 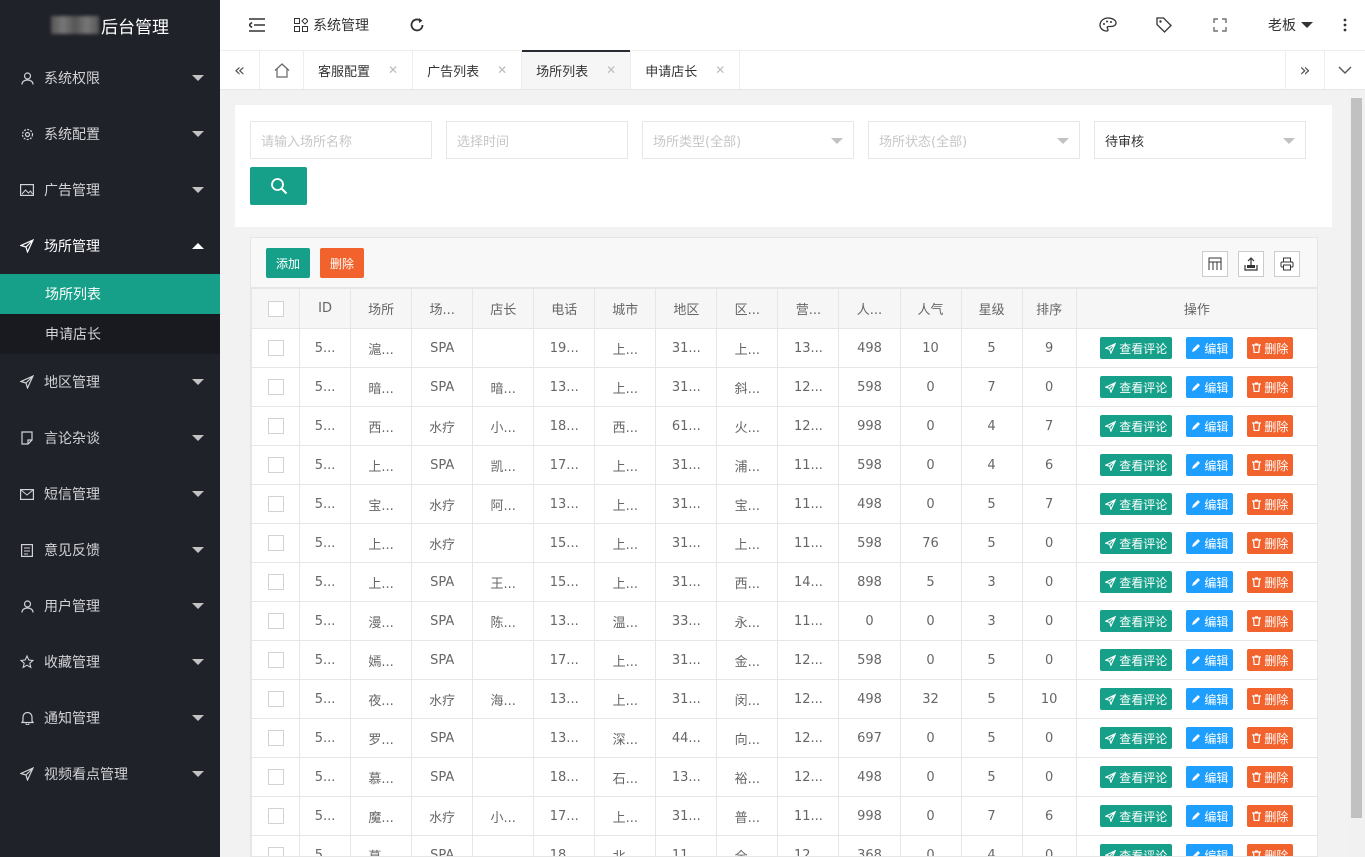 What do you see at coordinates (341, 140) in the screenshot?
I see `place-name-input: 请输入场所名称` at bounding box center [341, 140].